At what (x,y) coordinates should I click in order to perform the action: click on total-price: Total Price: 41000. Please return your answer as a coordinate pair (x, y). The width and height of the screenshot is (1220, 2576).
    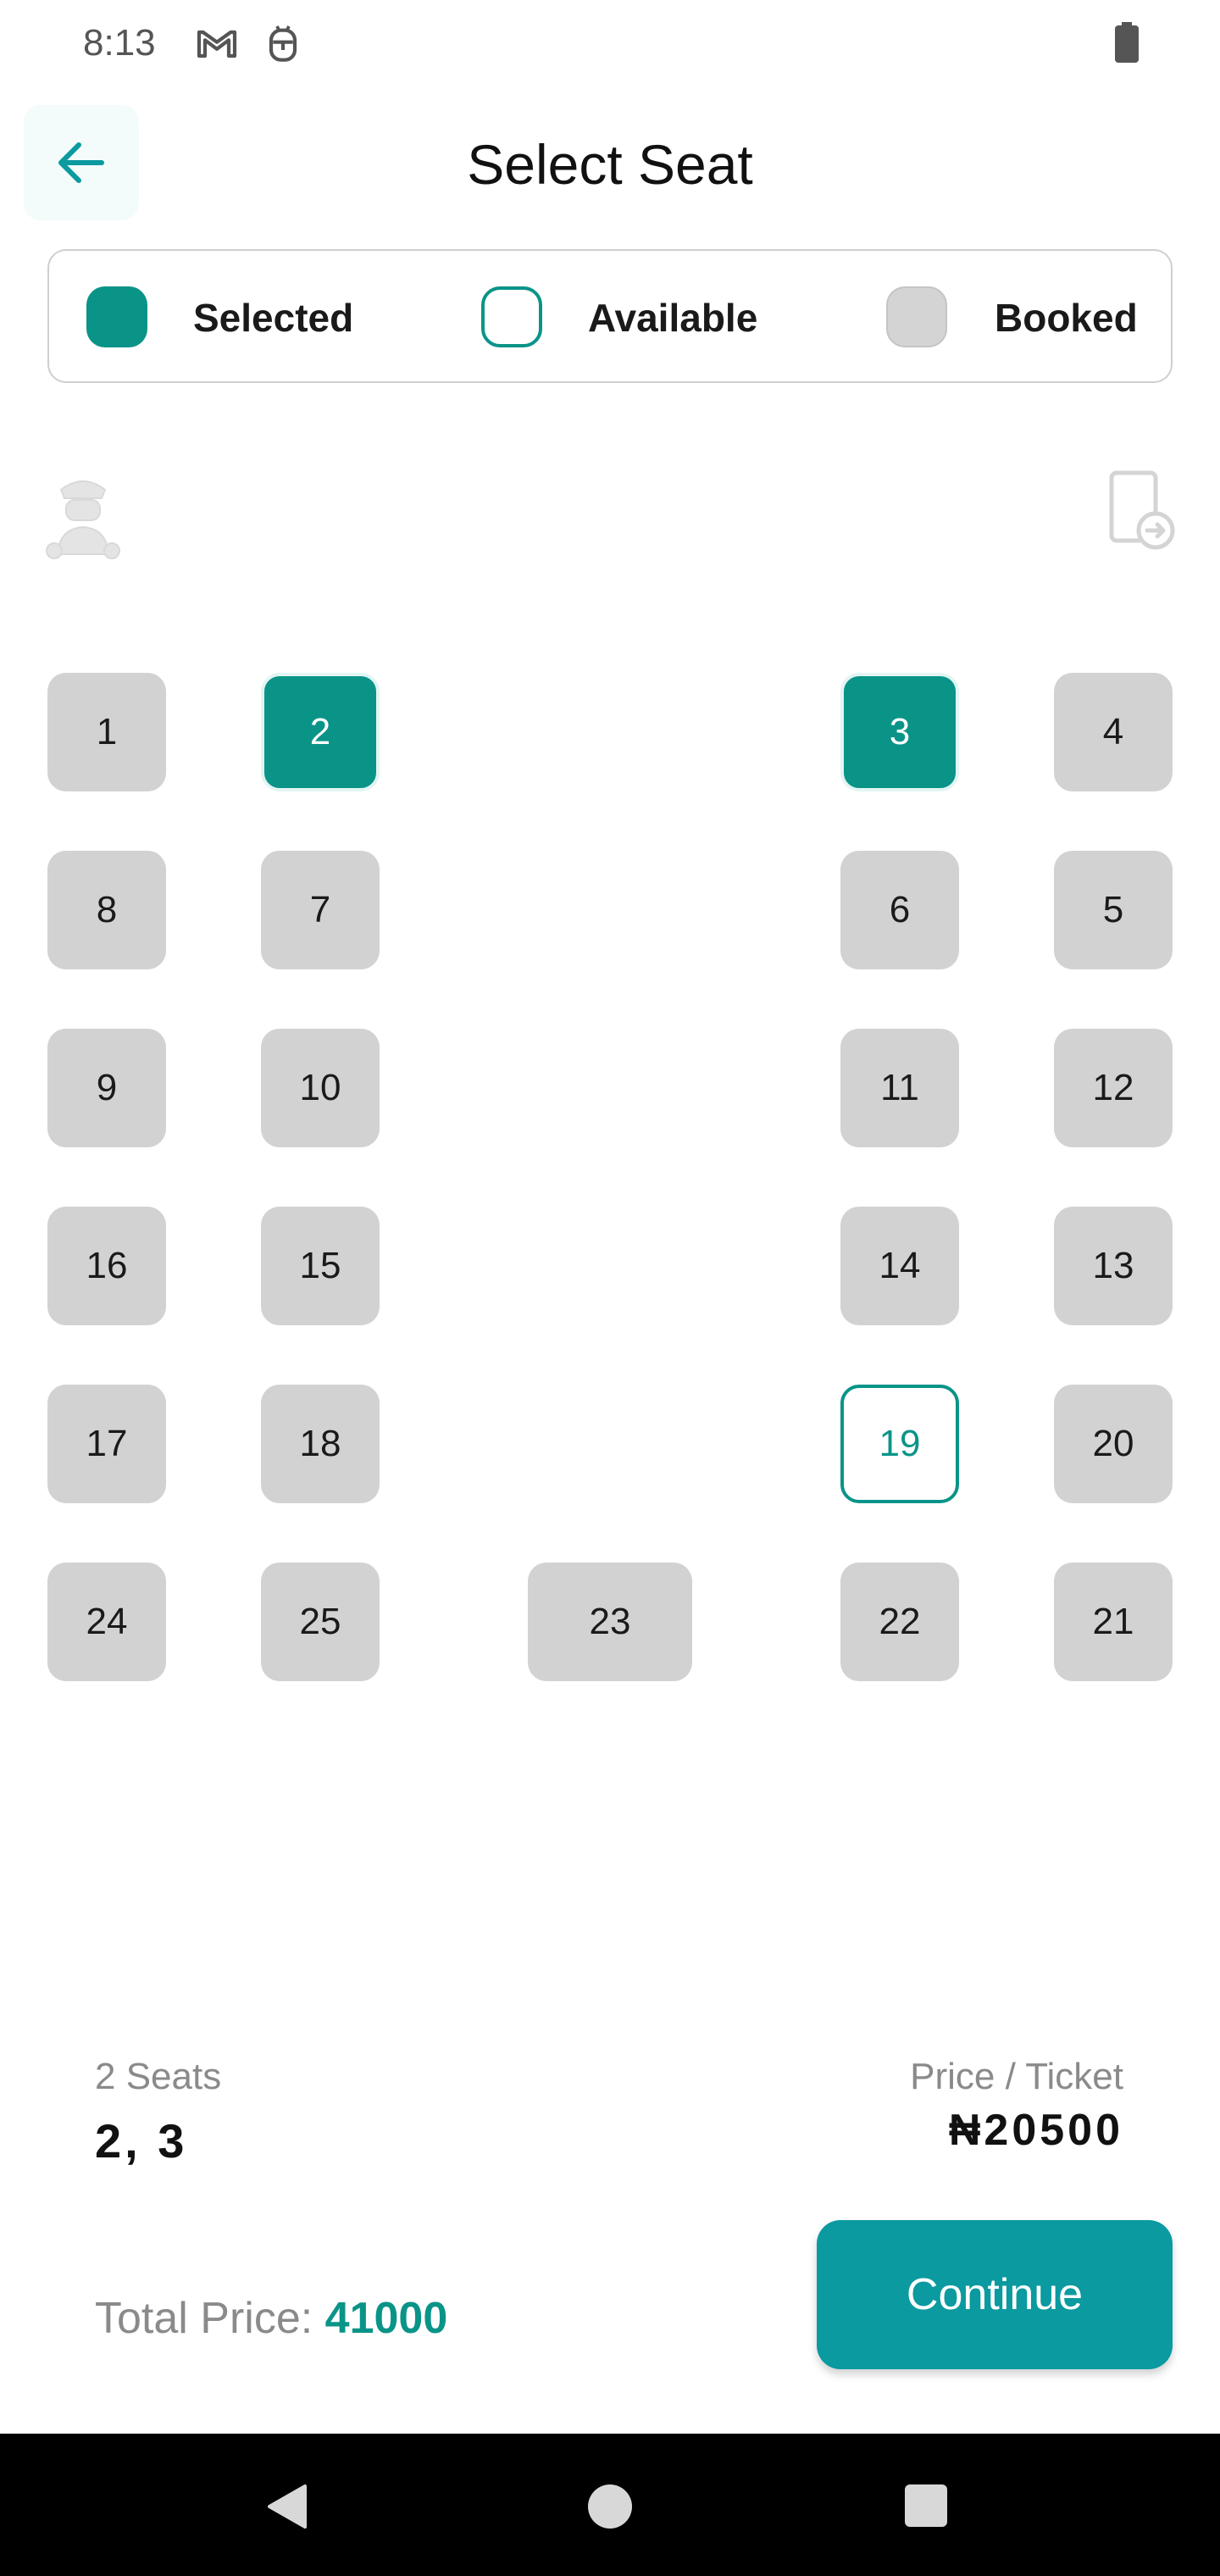
    Looking at the image, I should click on (271, 2318).